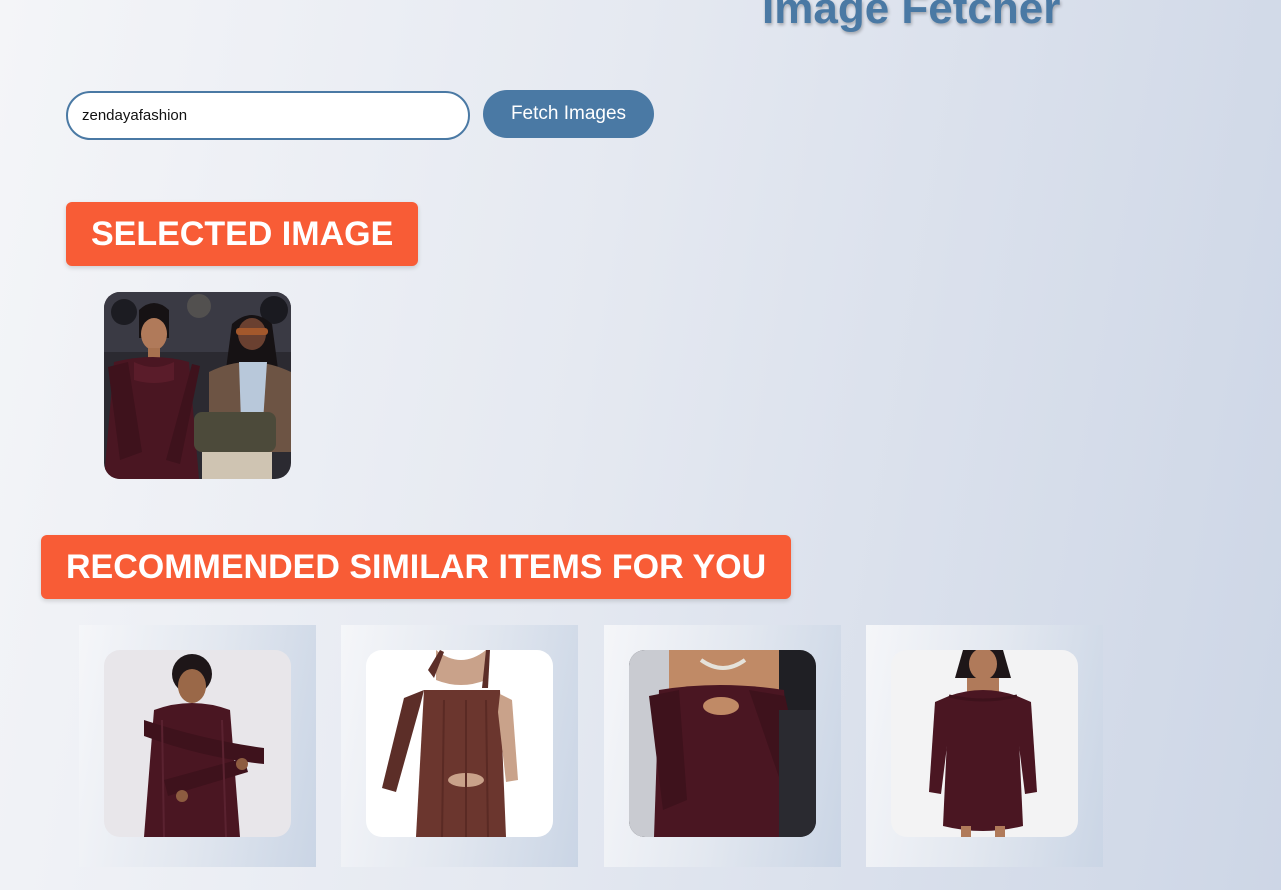 The image size is (1281, 890). I want to click on recommended-heading: RECOMMENDED SIMILAR ITEMS FOR YOU, so click(416, 567).